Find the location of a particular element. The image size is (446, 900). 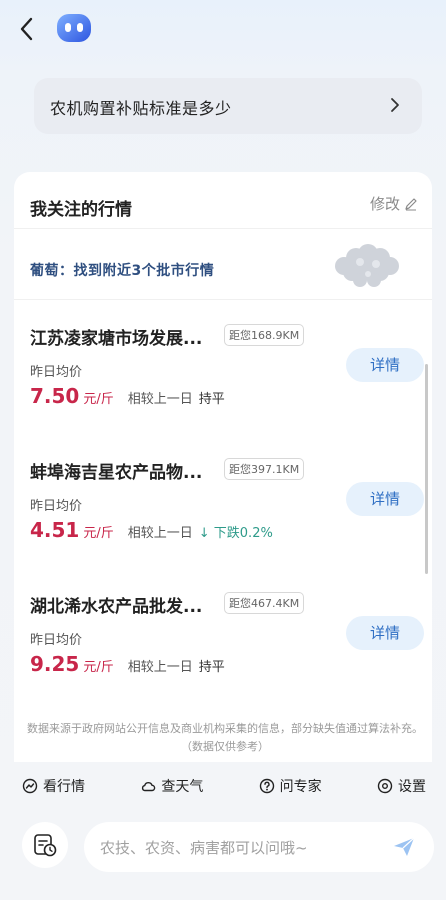

chat-input-bar: 农技、农资、病害都可以问哦~ is located at coordinates (259, 847).